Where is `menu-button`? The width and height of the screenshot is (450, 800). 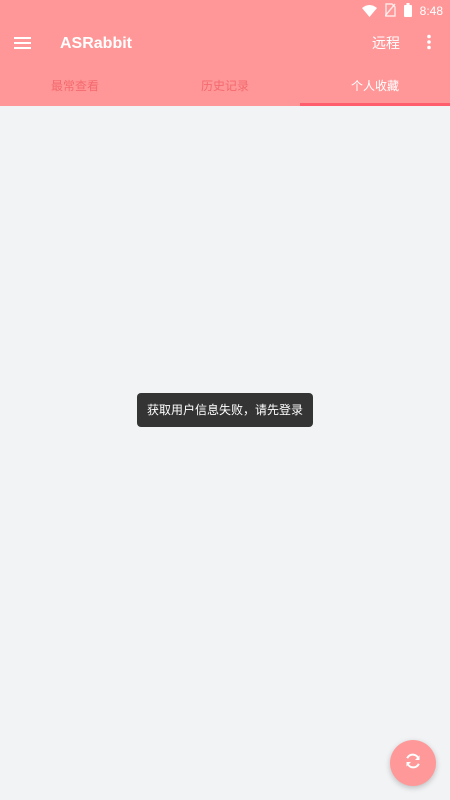
menu-button is located at coordinates (23, 44).